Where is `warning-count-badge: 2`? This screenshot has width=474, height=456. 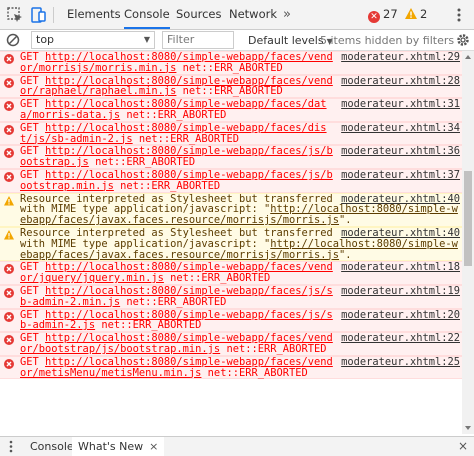 warning-count-badge: 2 is located at coordinates (416, 14).